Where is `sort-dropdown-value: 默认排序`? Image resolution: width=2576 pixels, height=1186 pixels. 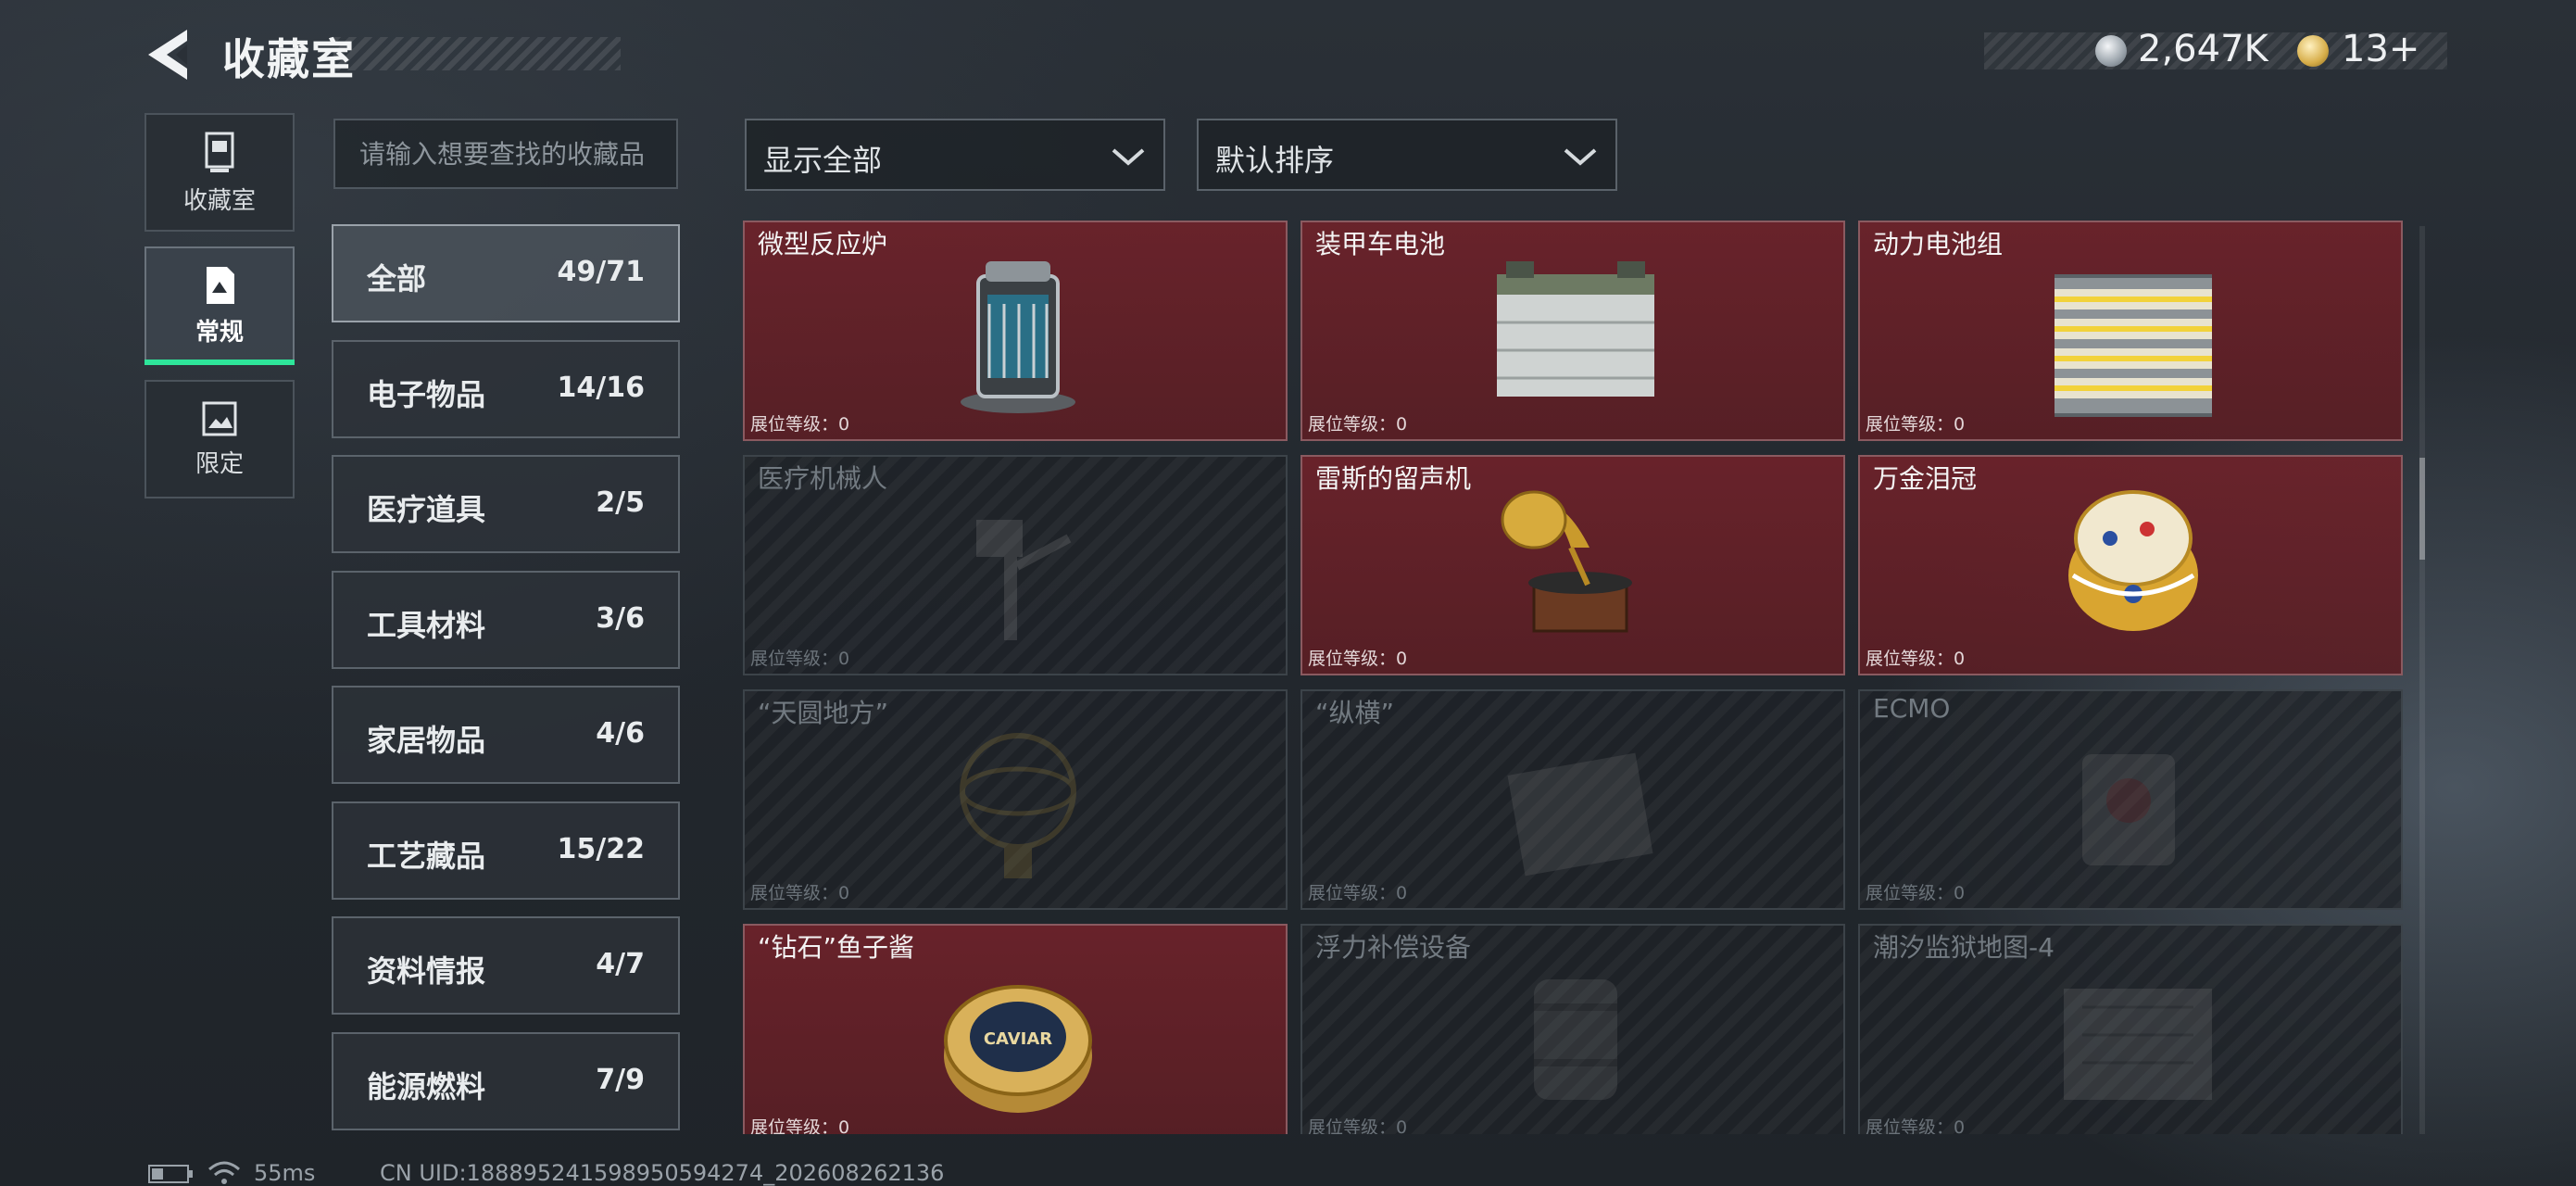 sort-dropdown-value: 默认排序 is located at coordinates (1275, 160).